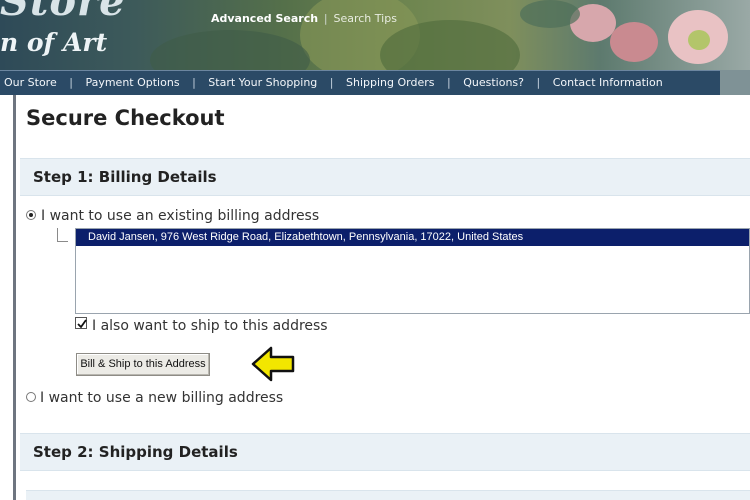 The height and width of the screenshot is (500, 750). I want to click on nav-item-start-shopping: Start Your Shopping, so click(262, 82).